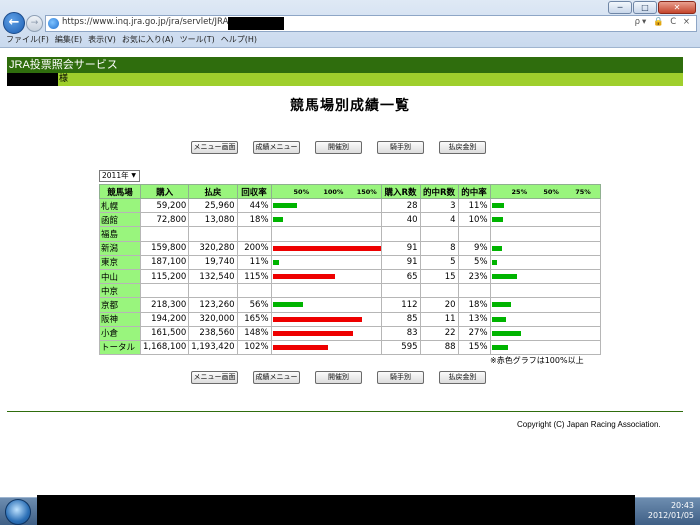  I want to click on table-row: 函館 72,800 13,080 18% 40 4 10%, so click(350, 220).